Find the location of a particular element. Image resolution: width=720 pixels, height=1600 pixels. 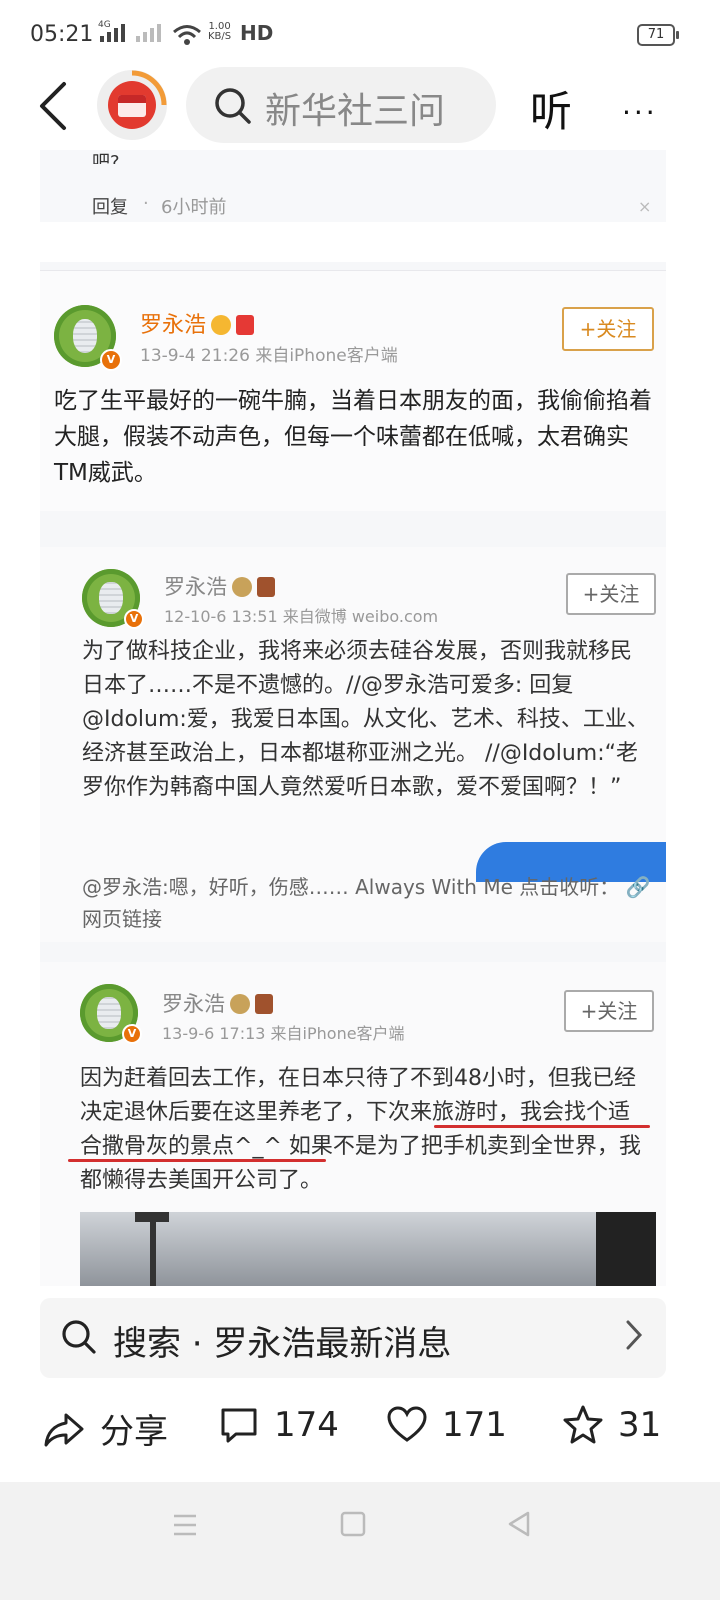

comment-text-clipped: 吧? is located at coordinates (106, 158).